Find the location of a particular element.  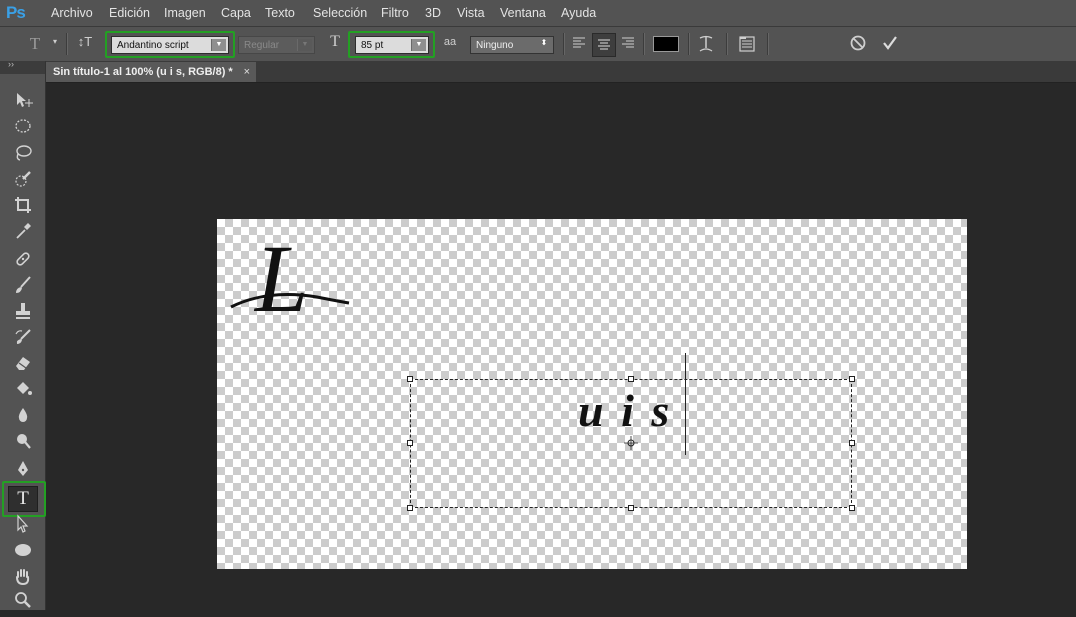

antialias-value: Ninguno is located at coordinates (495, 45).